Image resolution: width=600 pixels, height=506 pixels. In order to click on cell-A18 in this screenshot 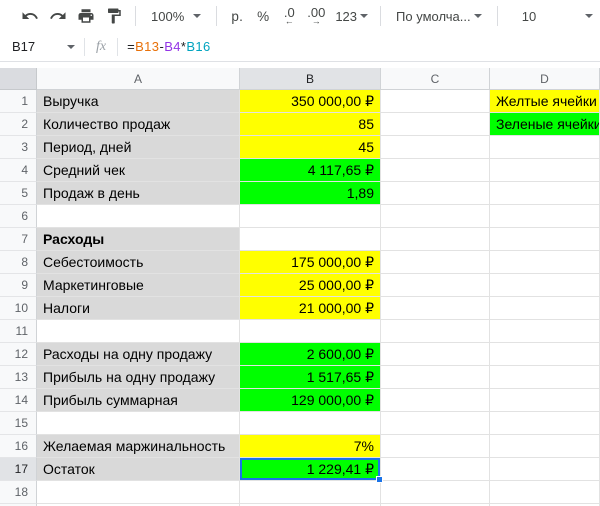, I will do `click(138, 492)`.